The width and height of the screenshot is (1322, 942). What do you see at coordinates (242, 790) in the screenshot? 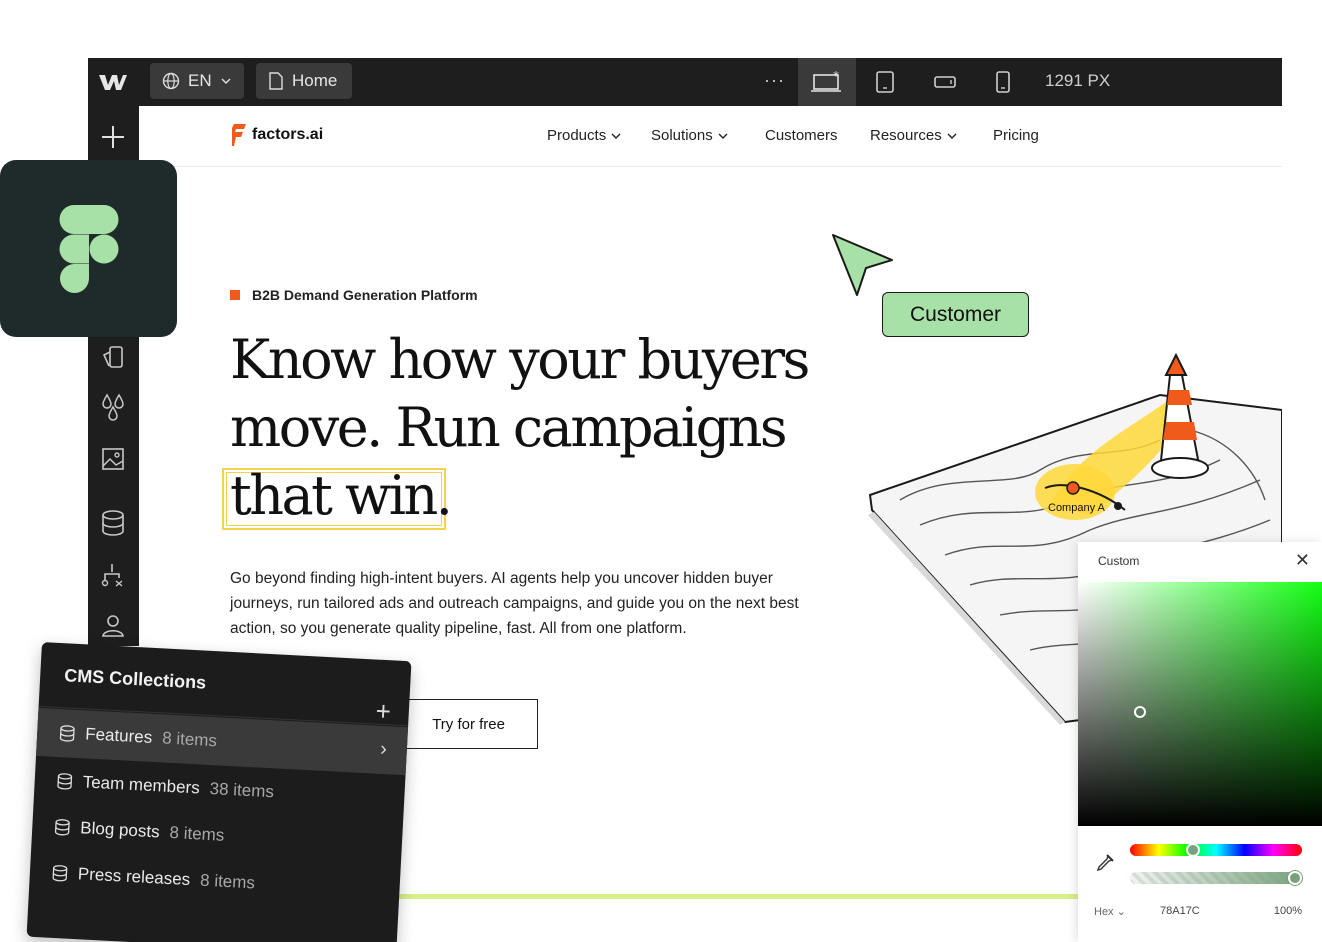
I see `collection-count: 38 items` at bounding box center [242, 790].